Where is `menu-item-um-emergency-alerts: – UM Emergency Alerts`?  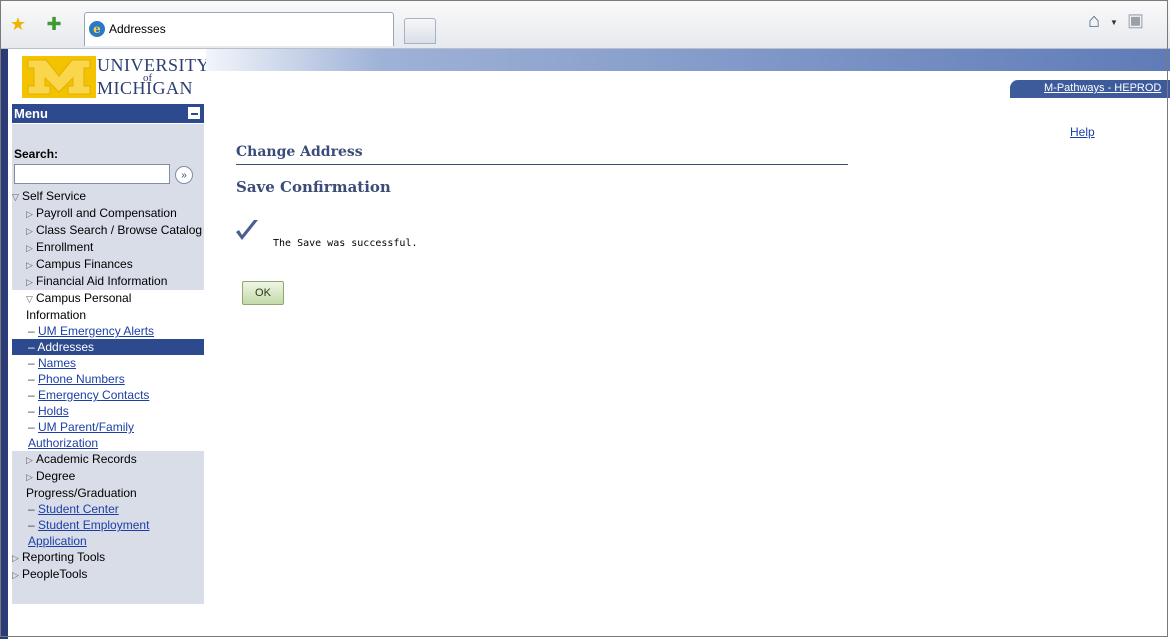 menu-item-um-emergency-alerts: – UM Emergency Alerts is located at coordinates (108, 331).